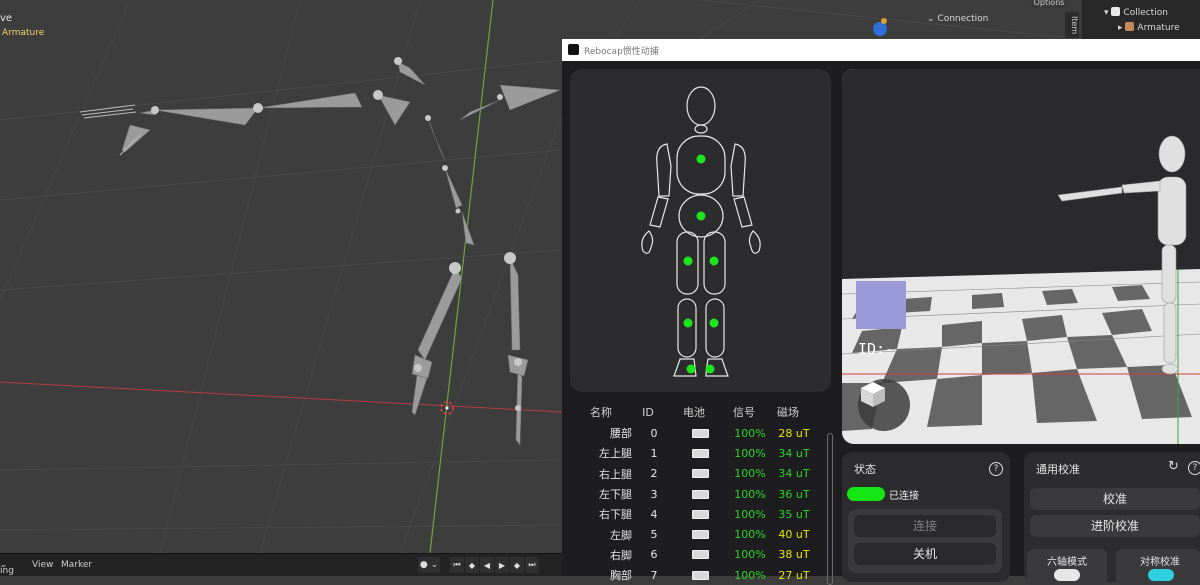 The width and height of the screenshot is (1200, 585). What do you see at coordinates (1130, 26) in the screenshot?
I see `armature-icon` at bounding box center [1130, 26].